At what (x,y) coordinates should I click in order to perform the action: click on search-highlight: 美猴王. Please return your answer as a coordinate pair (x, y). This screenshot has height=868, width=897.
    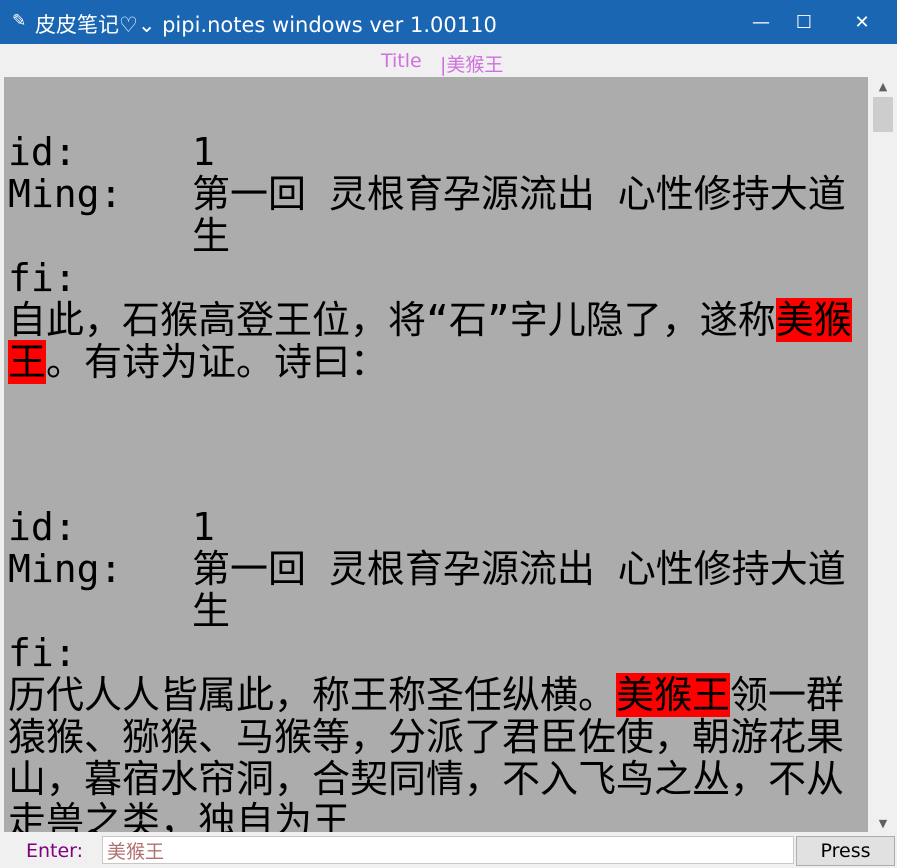
    Looking at the image, I should click on (673, 695).